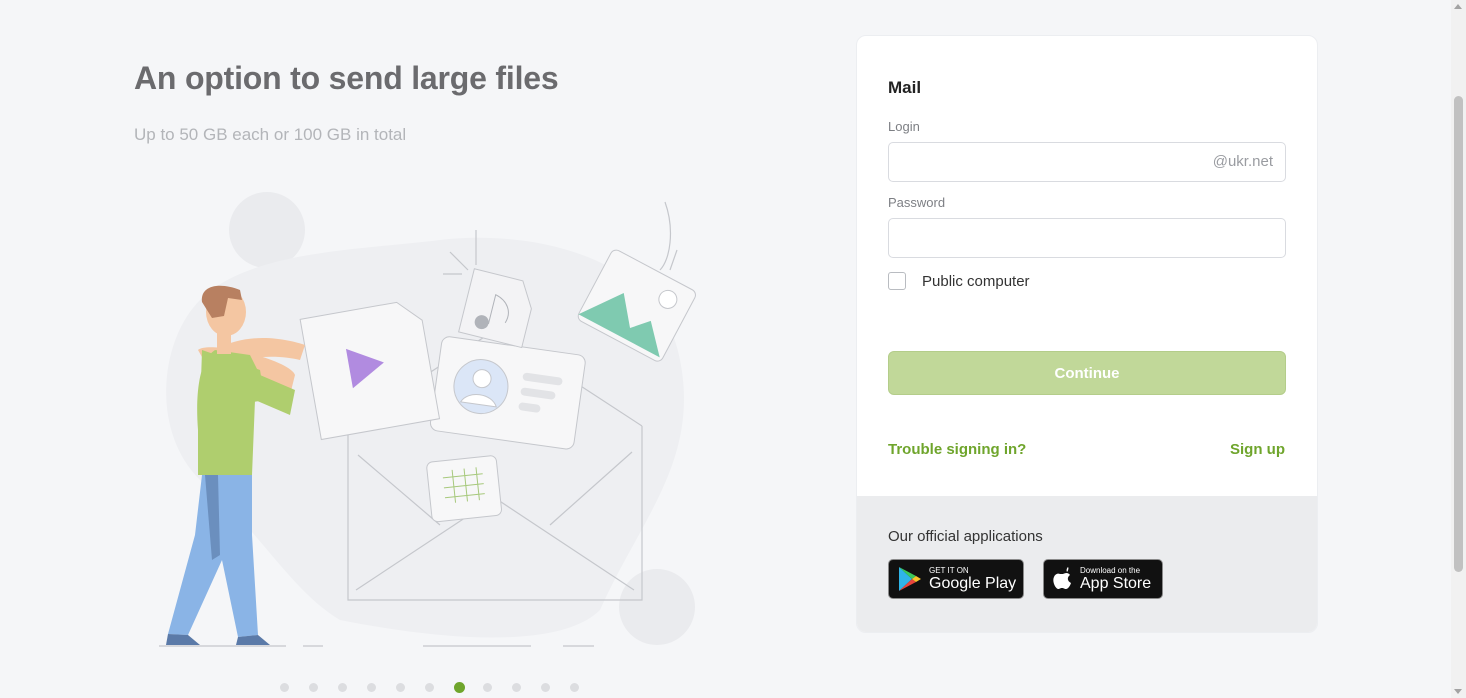  Describe the element at coordinates (270, 134) in the screenshot. I see `promo-subtitle: Up to 50 GB each or 100 GB in total` at that location.